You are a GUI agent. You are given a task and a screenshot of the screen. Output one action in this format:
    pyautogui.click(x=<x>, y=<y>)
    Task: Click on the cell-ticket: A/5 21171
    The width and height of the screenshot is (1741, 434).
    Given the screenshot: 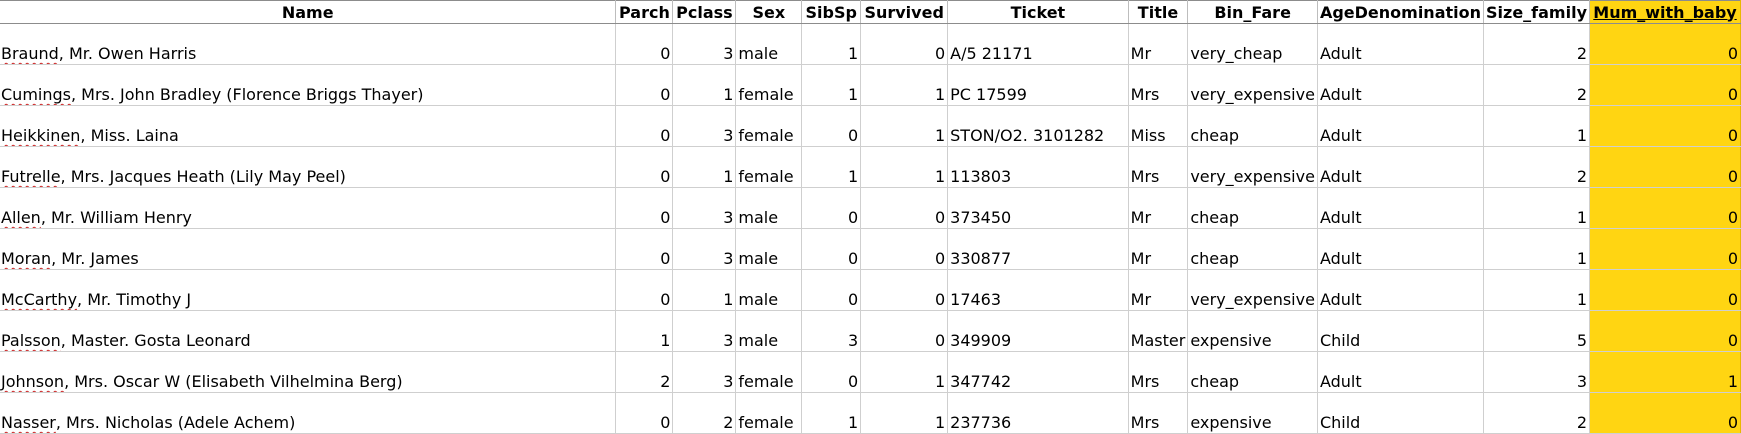 What is the action you would take?
    pyautogui.click(x=1038, y=44)
    